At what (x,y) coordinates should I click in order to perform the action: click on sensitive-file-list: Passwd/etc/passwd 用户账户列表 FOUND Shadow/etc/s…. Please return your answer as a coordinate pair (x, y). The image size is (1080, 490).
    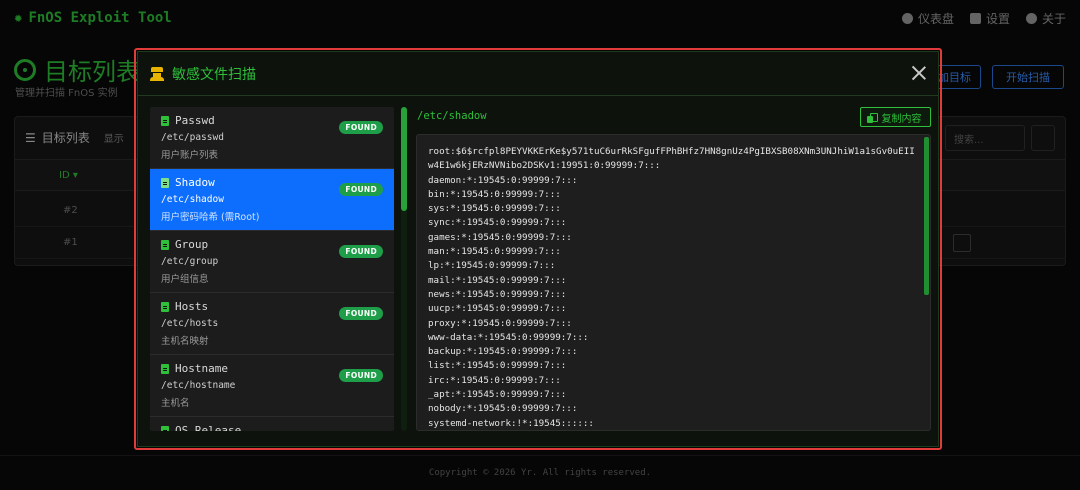
    Looking at the image, I should click on (272, 269).